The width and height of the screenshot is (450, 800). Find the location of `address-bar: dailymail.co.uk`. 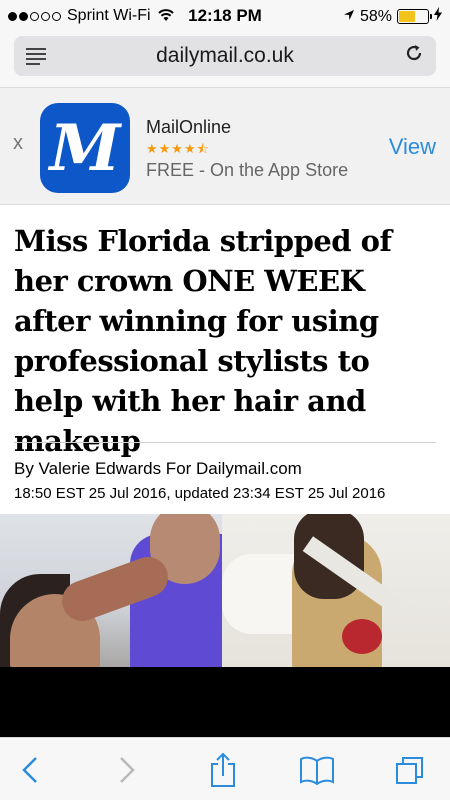

address-bar: dailymail.co.uk is located at coordinates (225, 56).